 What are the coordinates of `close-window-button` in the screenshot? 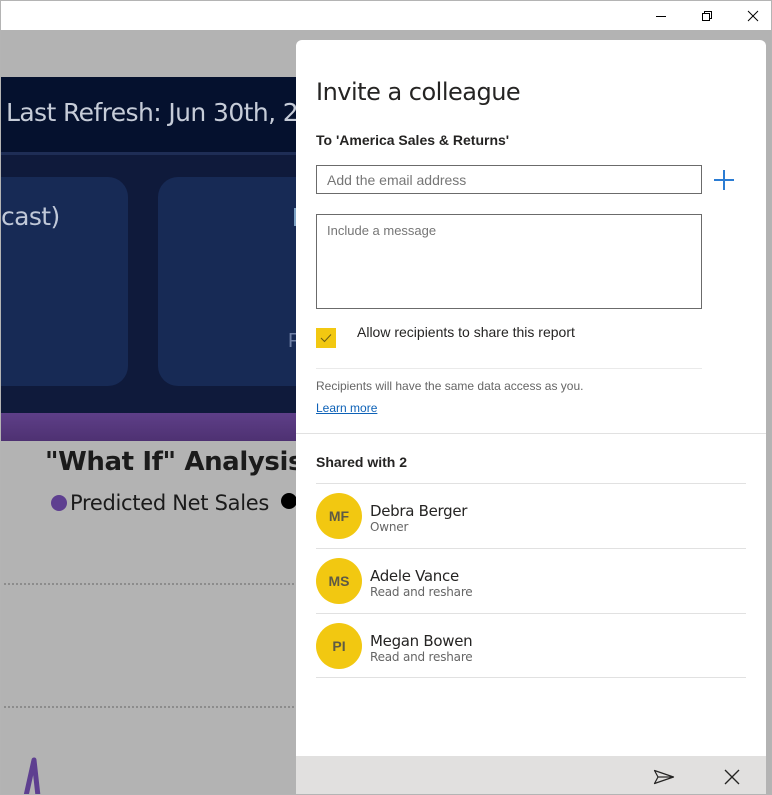 It's located at (750, 15).